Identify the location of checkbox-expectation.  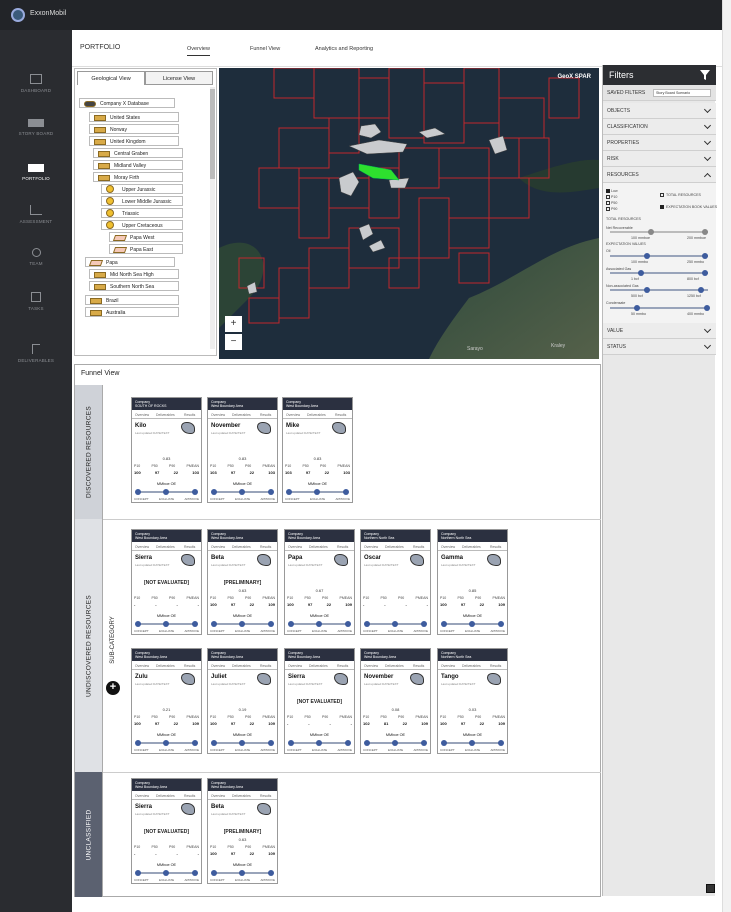
(662, 207).